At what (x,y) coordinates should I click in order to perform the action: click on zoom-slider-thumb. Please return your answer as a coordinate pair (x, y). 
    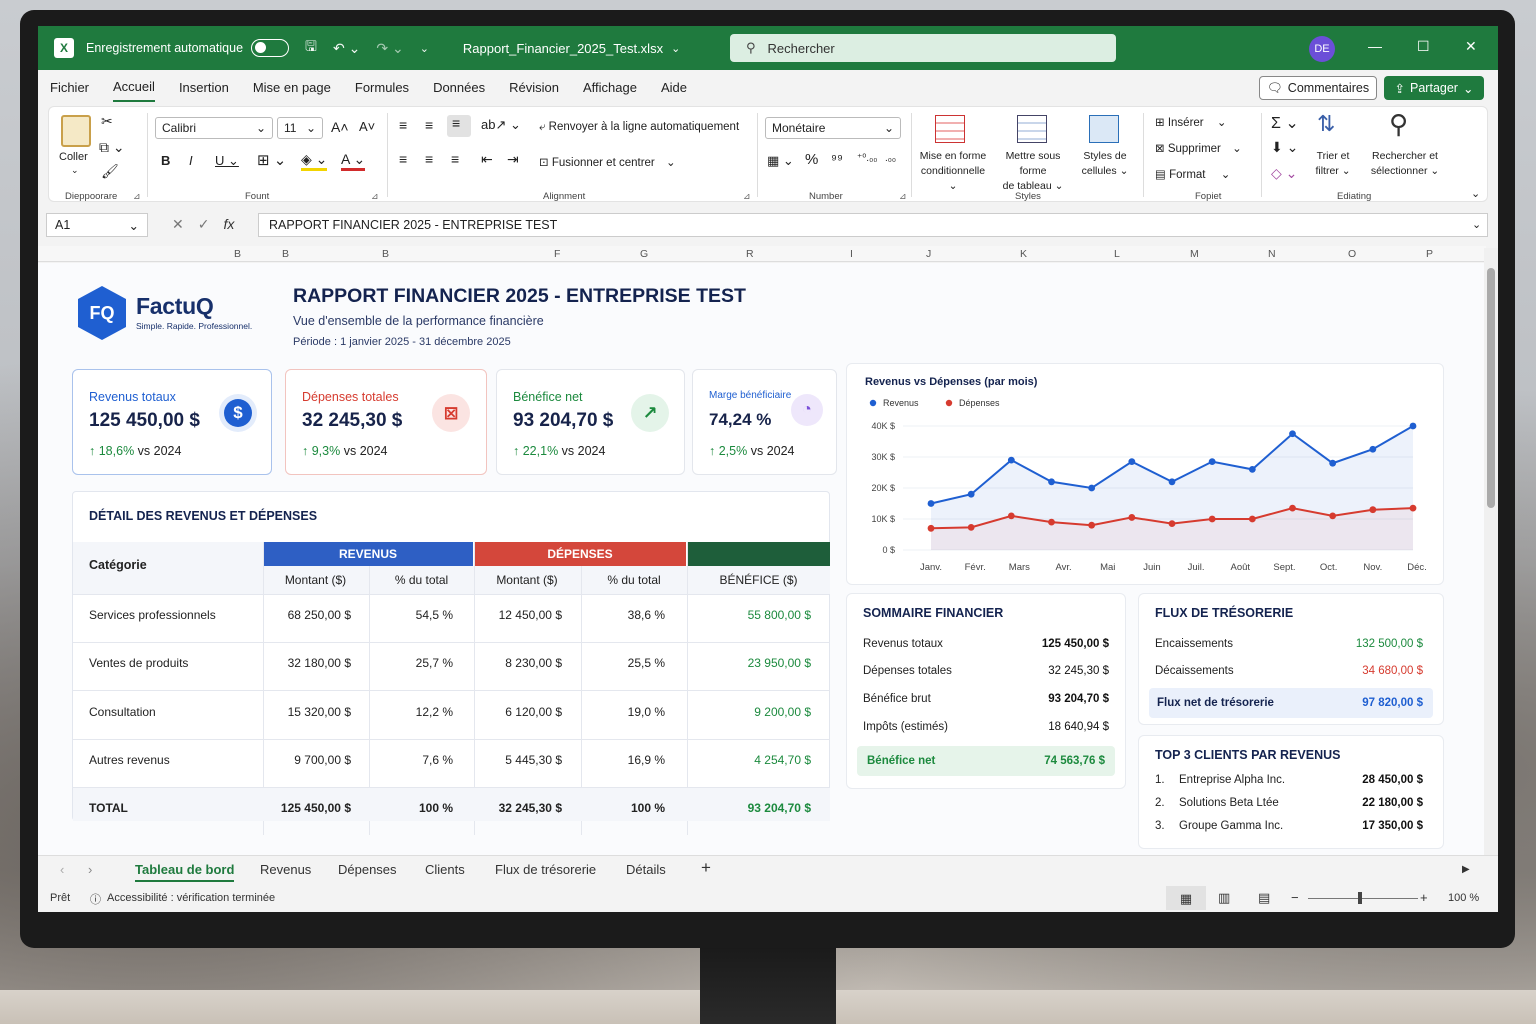
    Looking at the image, I should click on (1360, 898).